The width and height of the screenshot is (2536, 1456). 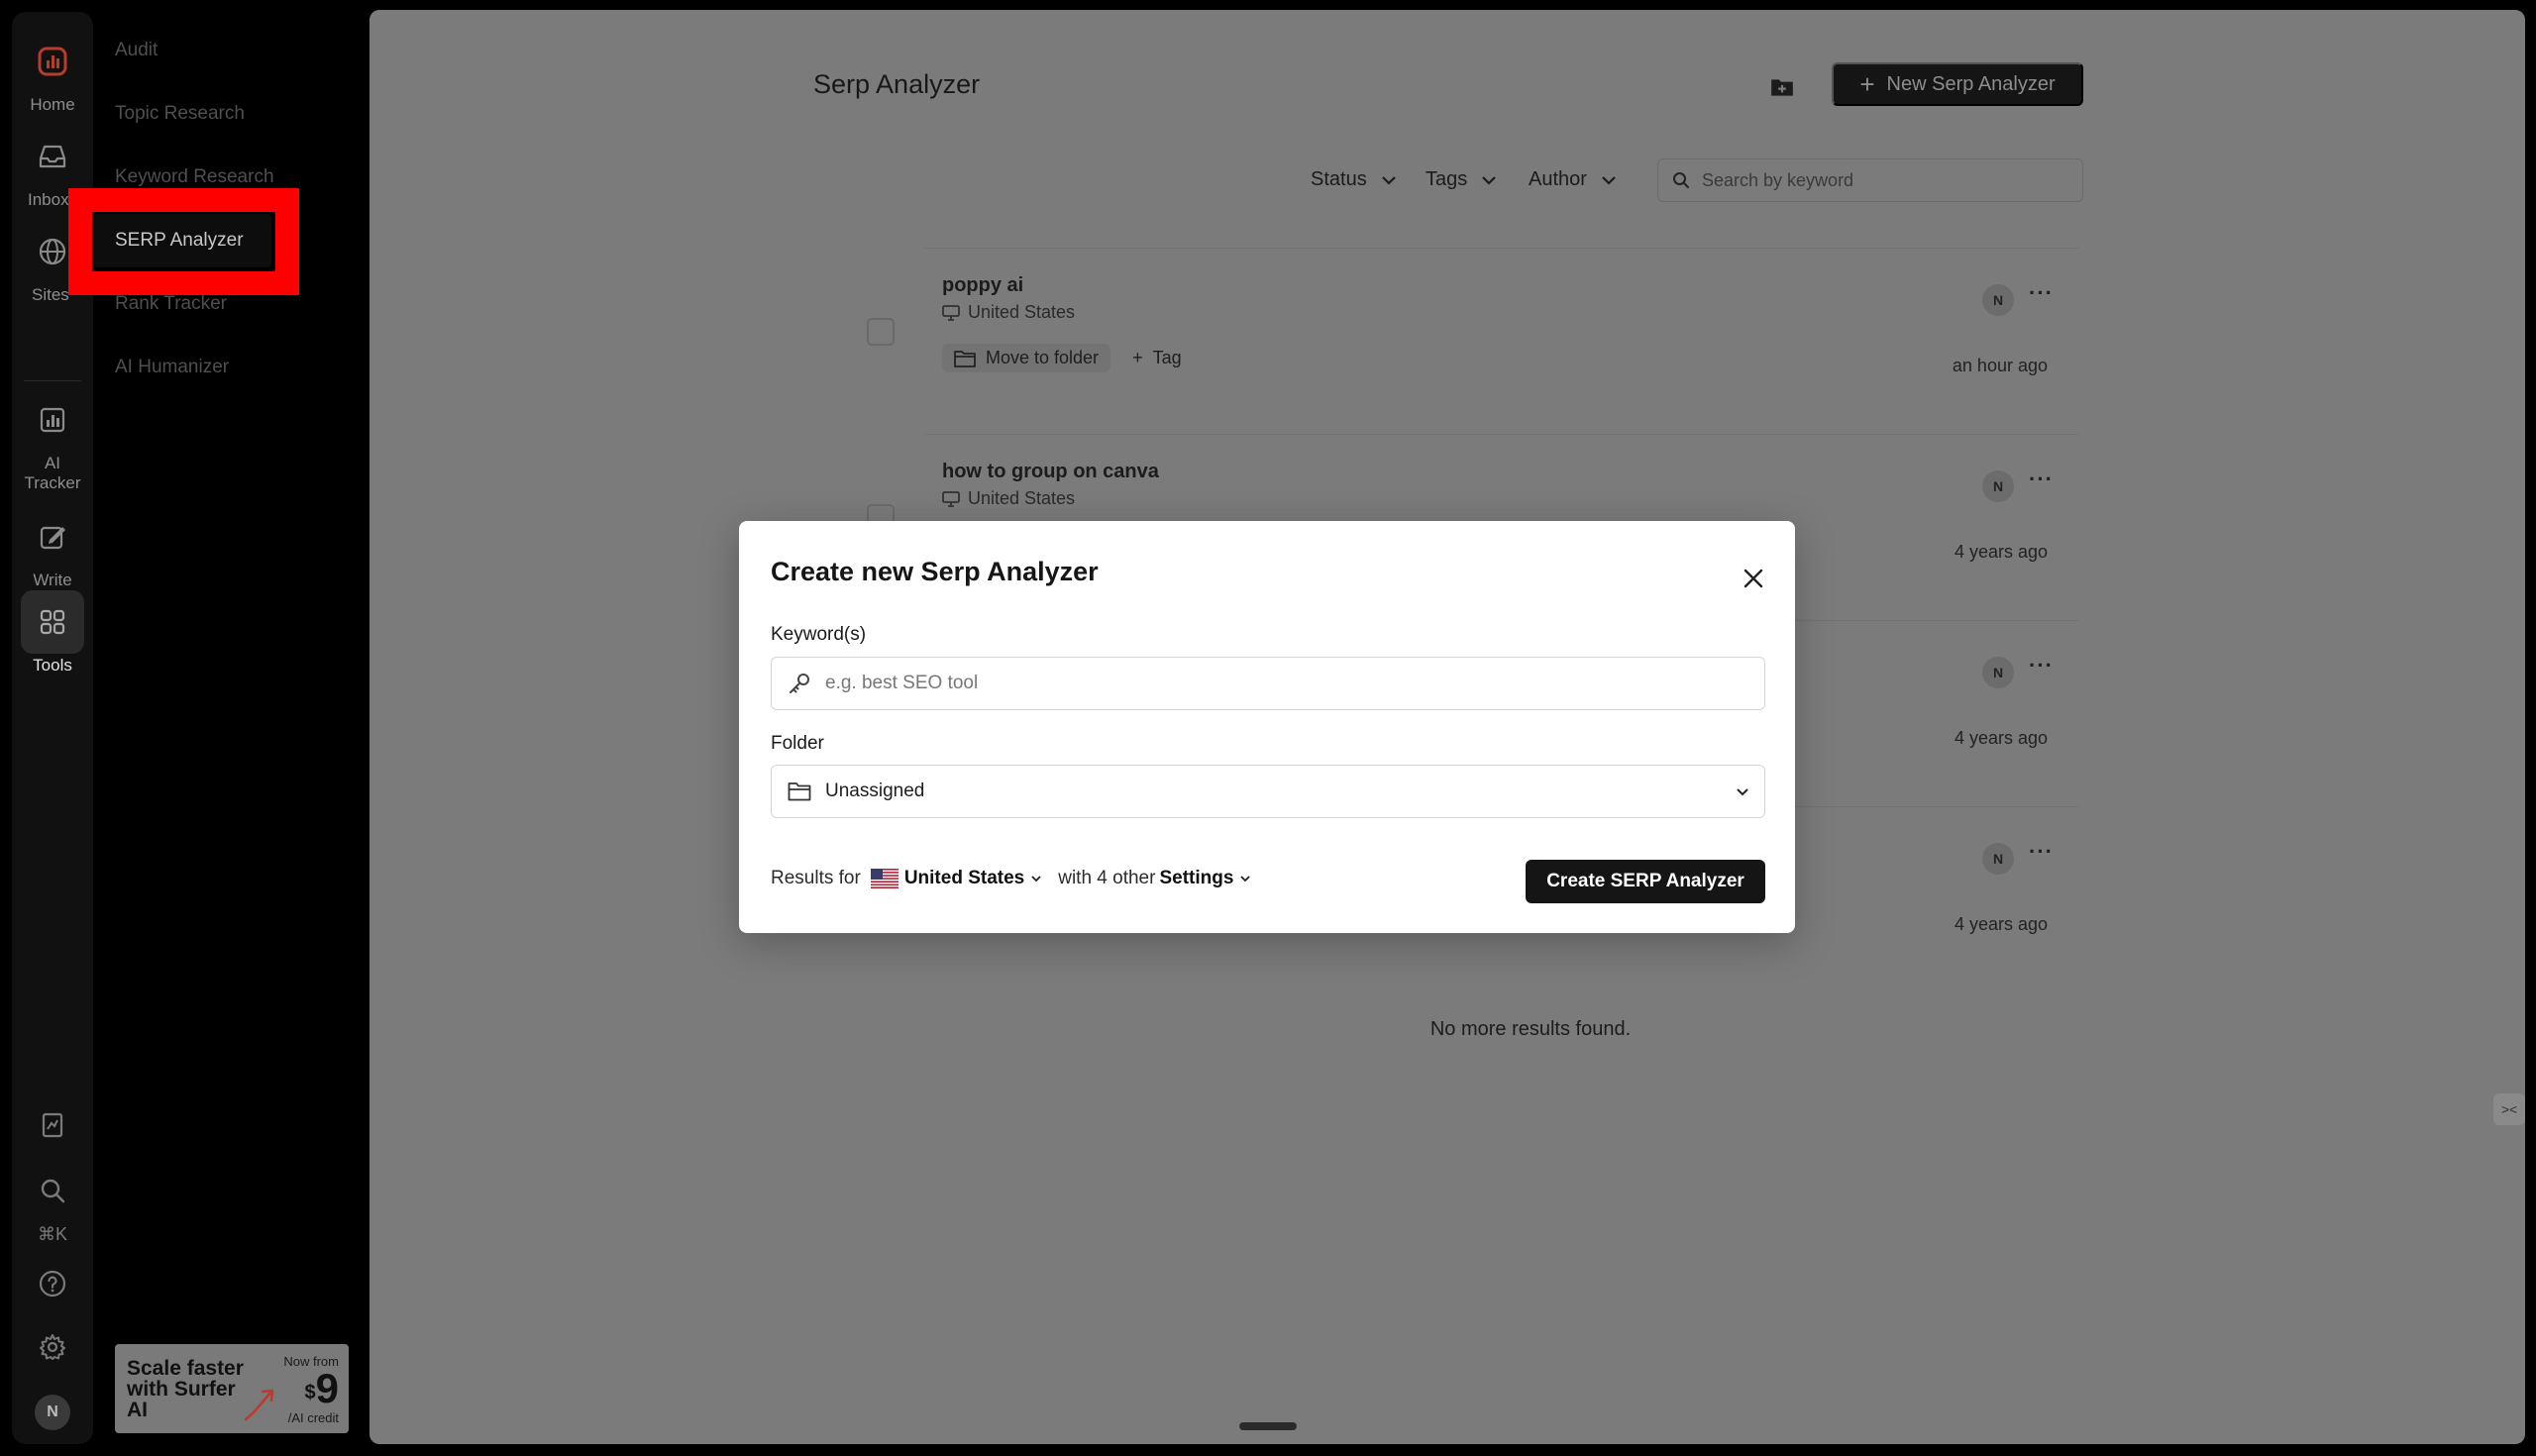 I want to click on subnav-item-ai-humanizer: AI Humanizer, so click(x=172, y=367).